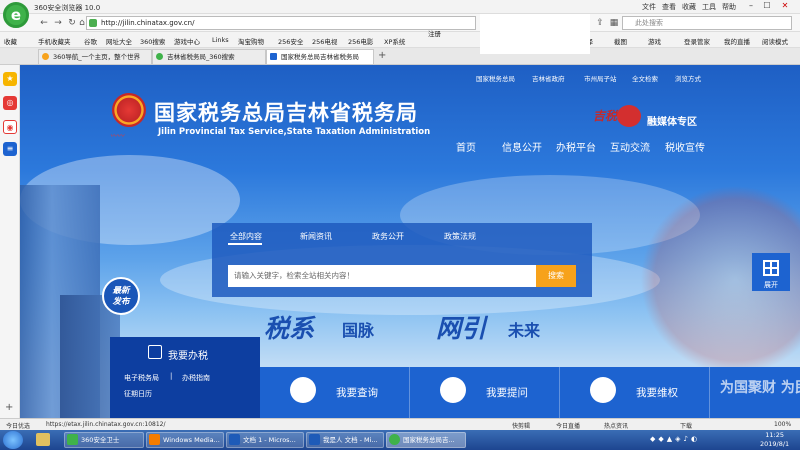 This screenshot has width=800, height=450. I want to click on site-search-button: 搜索, so click(556, 276).